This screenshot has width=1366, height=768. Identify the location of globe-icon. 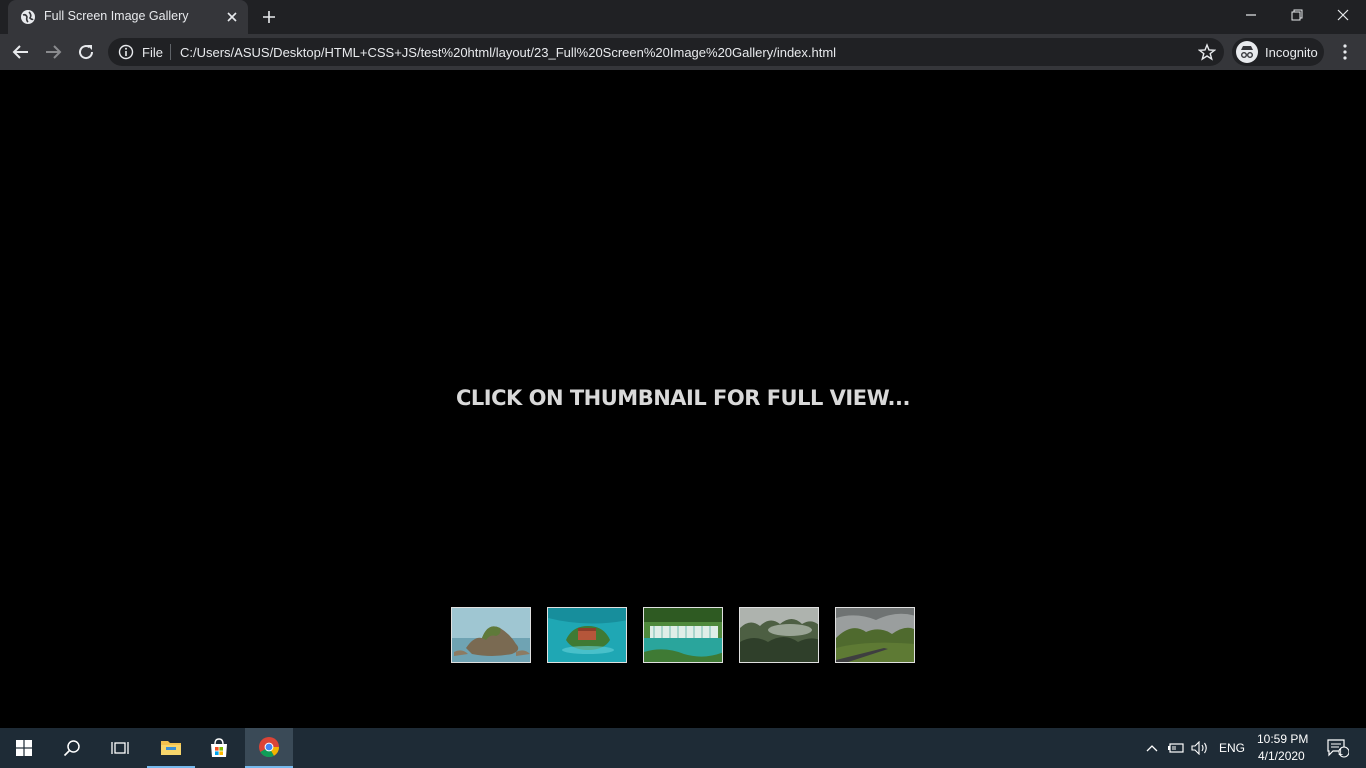
(28, 17).